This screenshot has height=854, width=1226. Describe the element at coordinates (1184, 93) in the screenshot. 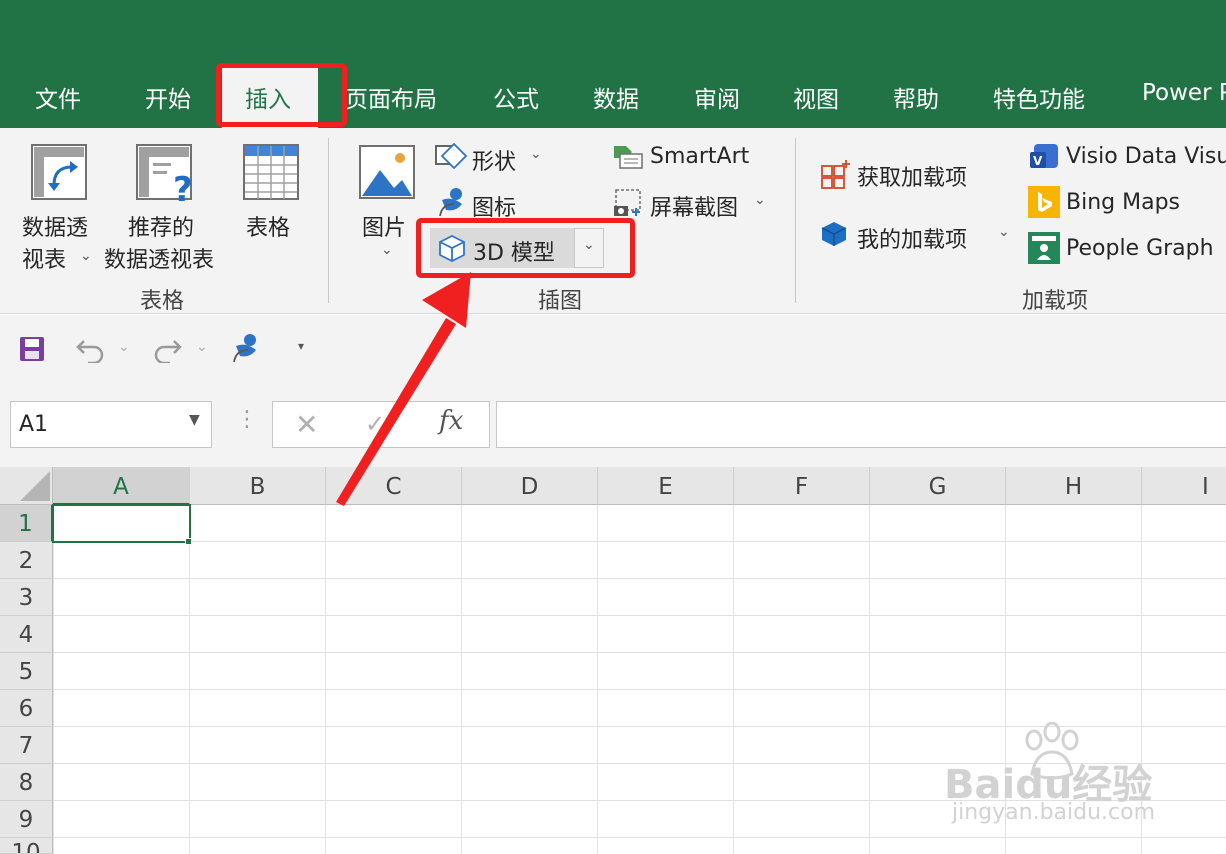

I see `tab-power-pivot: Power P` at that location.